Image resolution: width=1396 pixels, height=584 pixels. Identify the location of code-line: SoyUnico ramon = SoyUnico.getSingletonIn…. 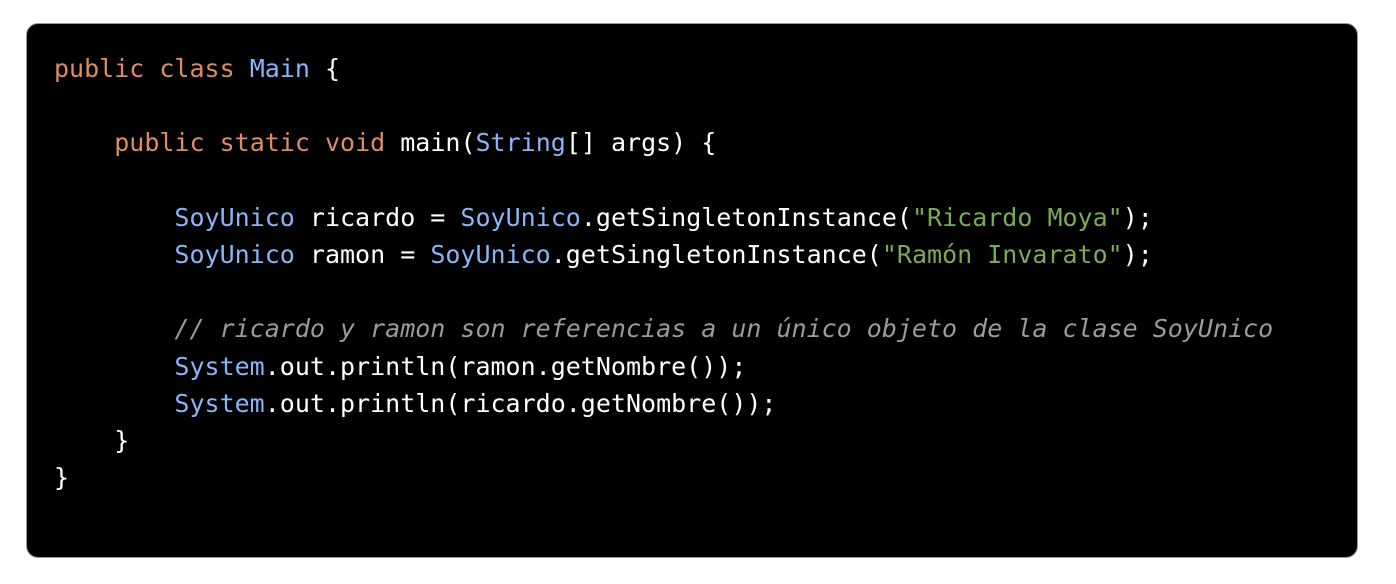
(663, 254).